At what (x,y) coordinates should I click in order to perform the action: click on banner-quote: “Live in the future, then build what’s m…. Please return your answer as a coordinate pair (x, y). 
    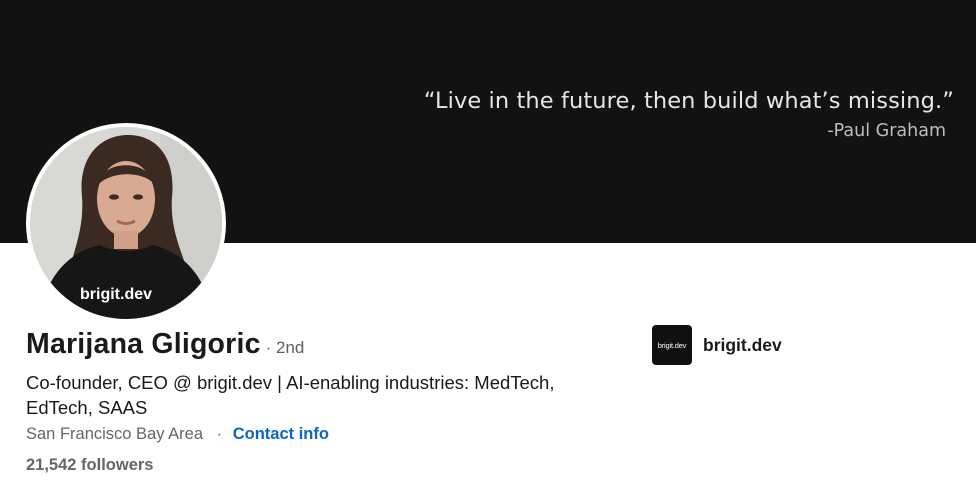
    Looking at the image, I should click on (689, 114).